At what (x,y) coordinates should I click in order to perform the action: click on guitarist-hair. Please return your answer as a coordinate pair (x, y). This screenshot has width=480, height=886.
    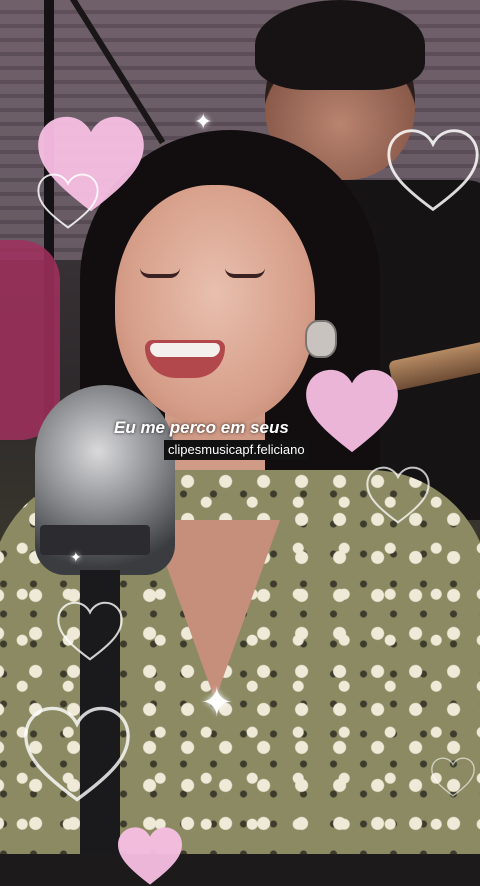
    Looking at the image, I should click on (340, 45).